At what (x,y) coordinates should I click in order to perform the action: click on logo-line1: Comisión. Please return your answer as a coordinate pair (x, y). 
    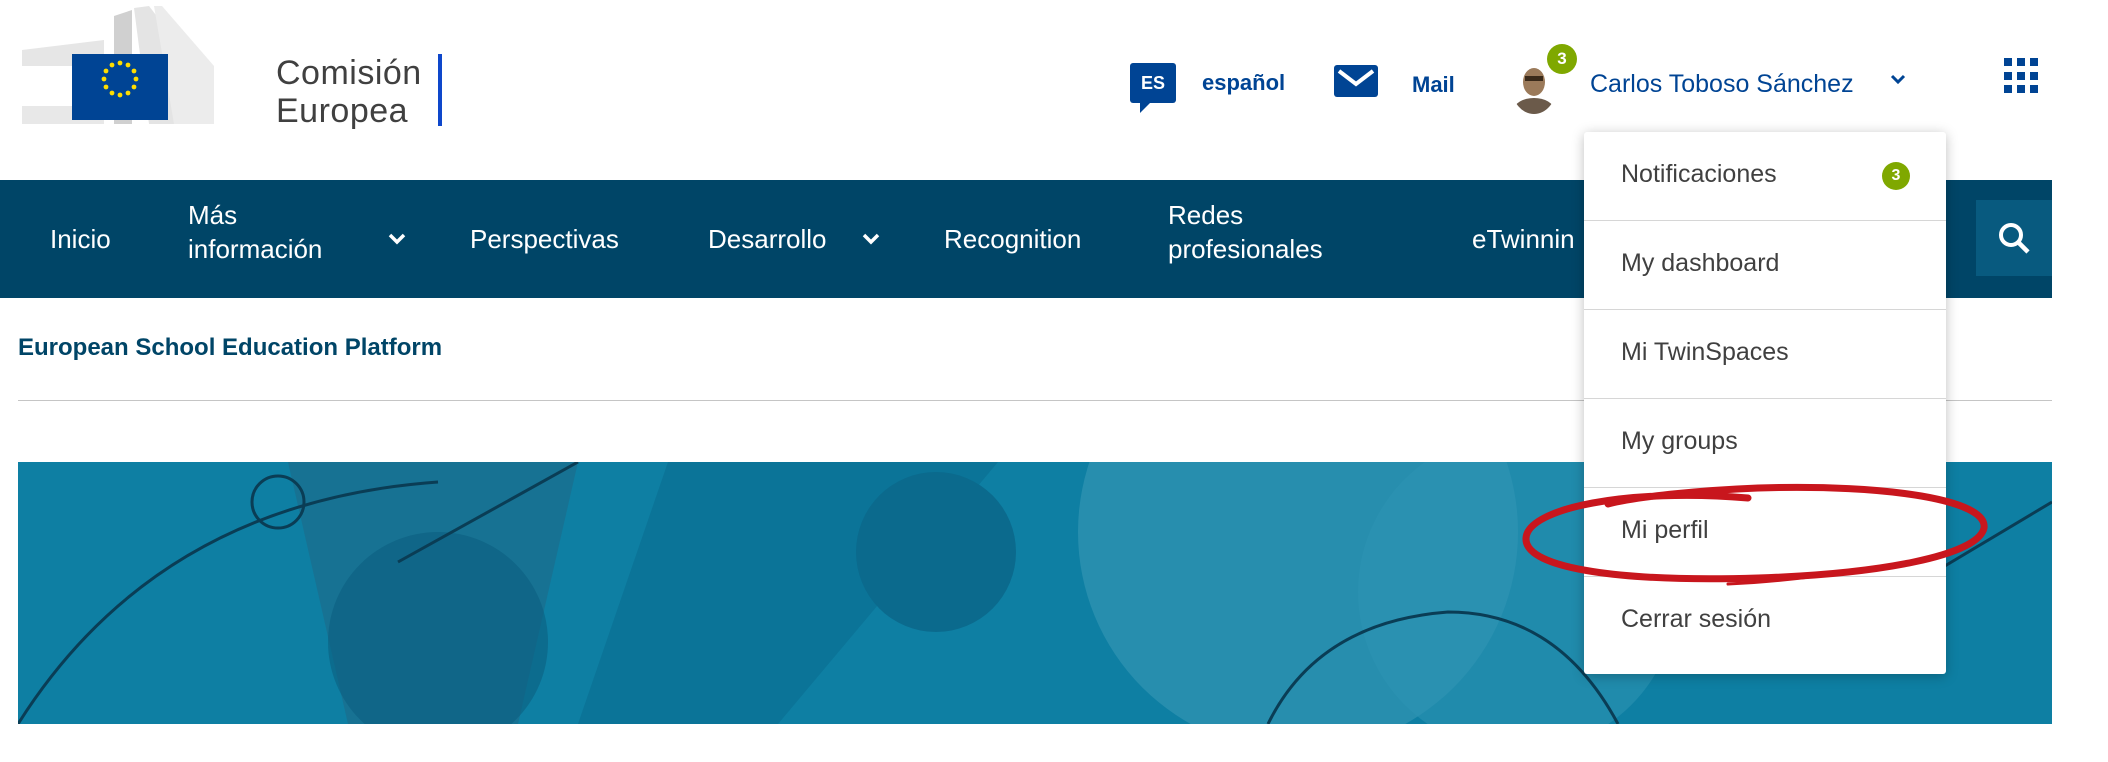
    Looking at the image, I should click on (349, 73).